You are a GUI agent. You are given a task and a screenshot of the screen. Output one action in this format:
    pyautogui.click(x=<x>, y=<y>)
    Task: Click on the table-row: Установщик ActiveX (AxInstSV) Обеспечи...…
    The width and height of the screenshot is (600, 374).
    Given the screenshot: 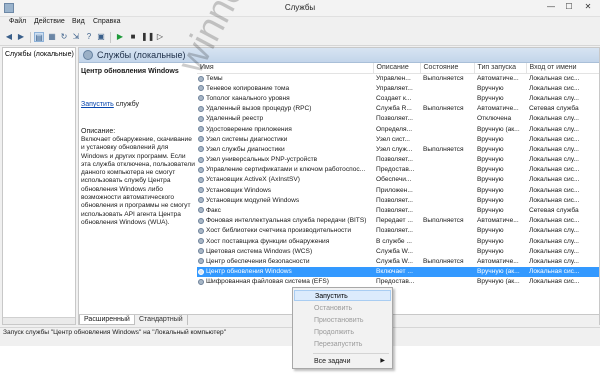 What is the action you would take?
    pyautogui.click(x=398, y=180)
    